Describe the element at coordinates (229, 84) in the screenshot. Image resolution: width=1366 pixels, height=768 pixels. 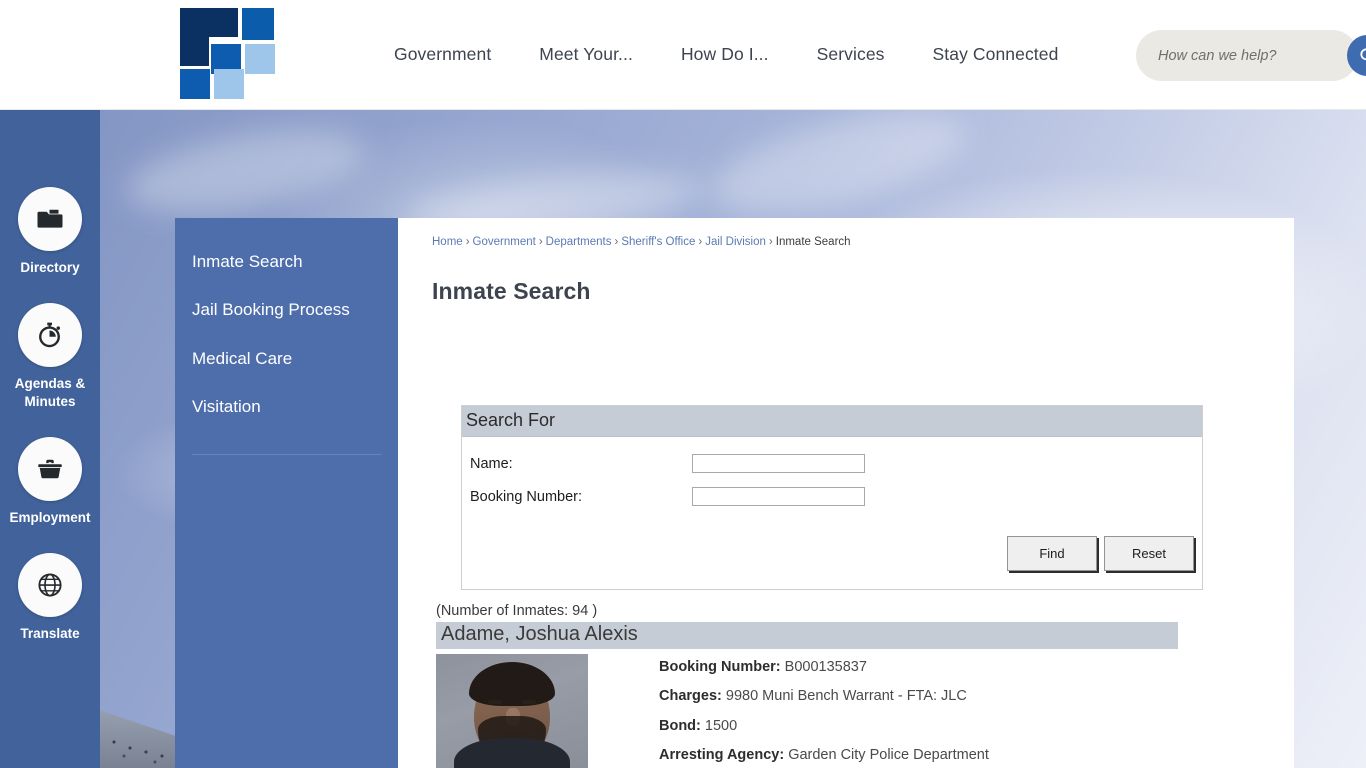
I see `logo-block-light-bottom` at that location.